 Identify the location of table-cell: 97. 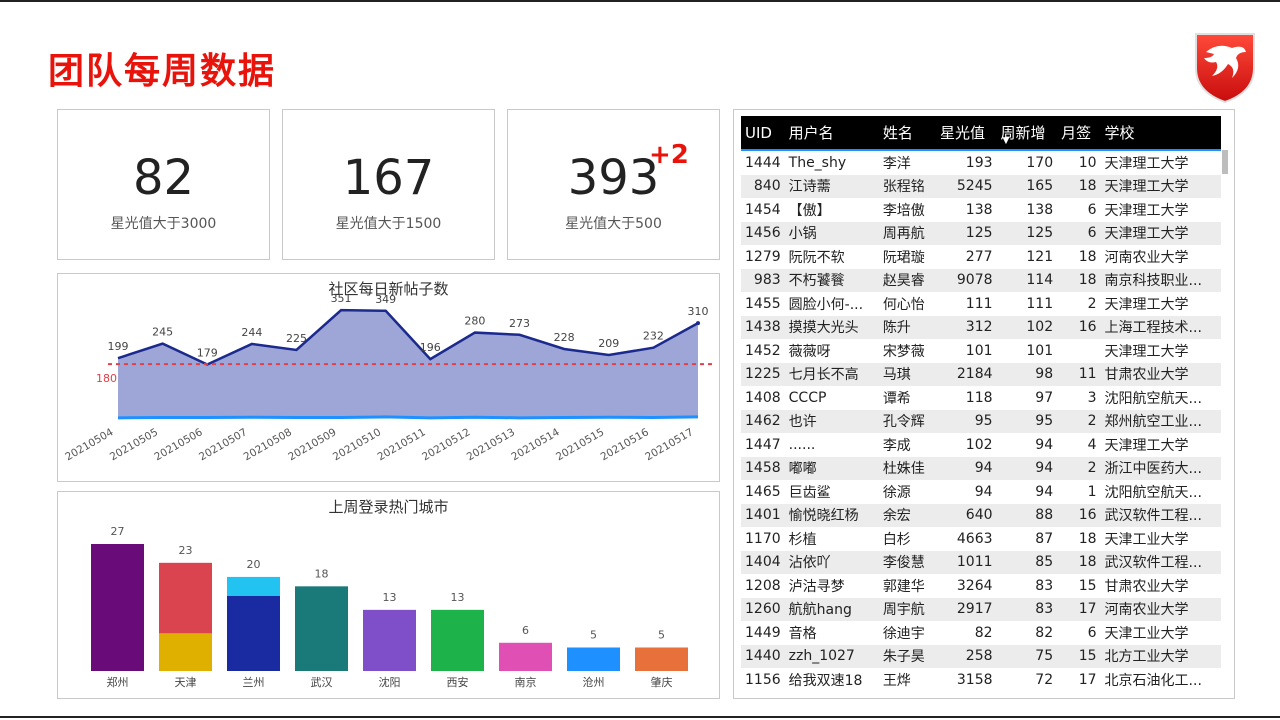
(1044, 397).